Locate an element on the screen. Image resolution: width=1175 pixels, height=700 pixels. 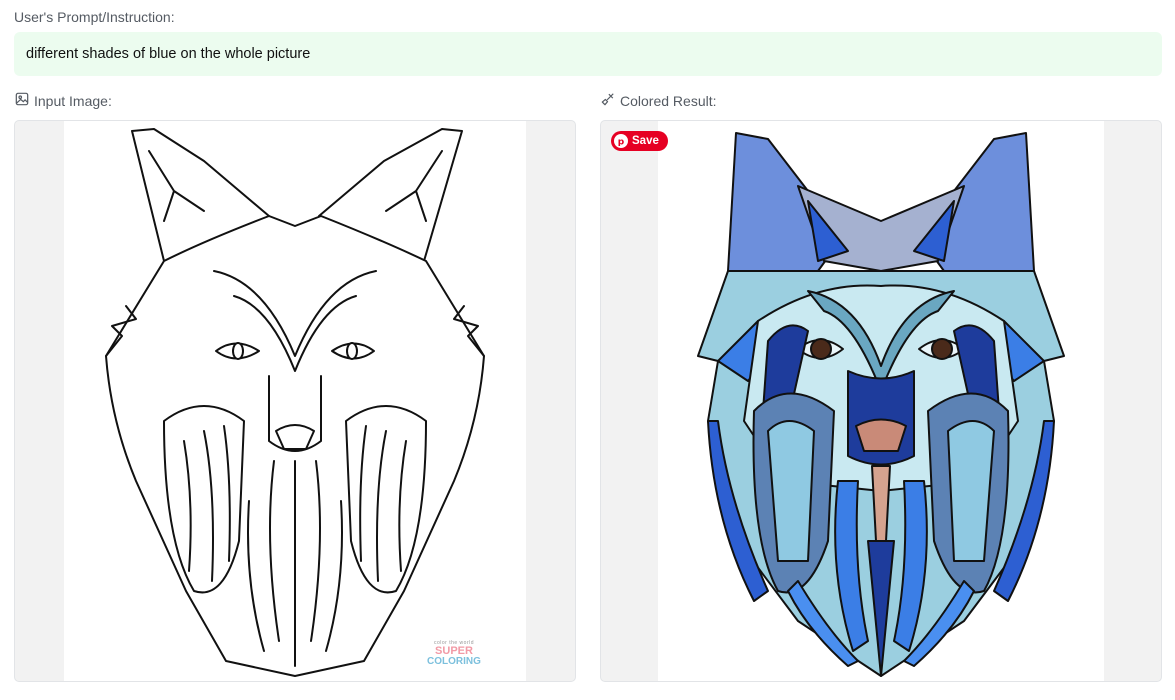
pinterest-save-button: p Save is located at coordinates (639, 141).